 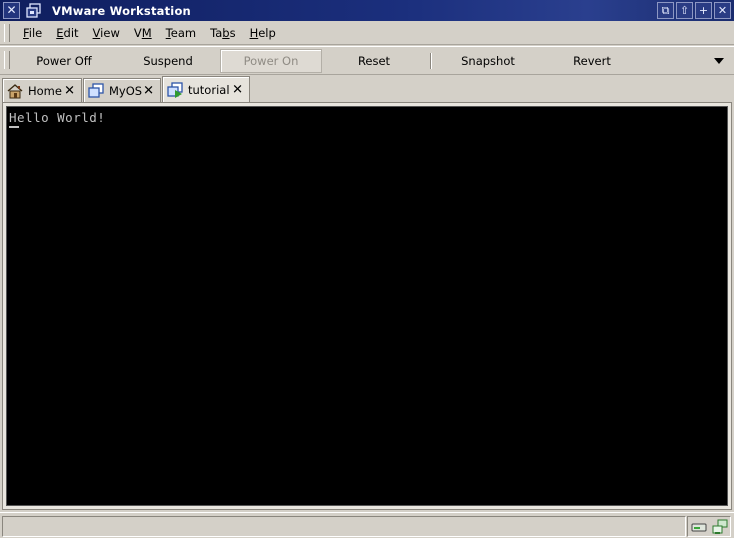 What do you see at coordinates (684, 10) in the screenshot?
I see `raise-icon: ⇧` at bounding box center [684, 10].